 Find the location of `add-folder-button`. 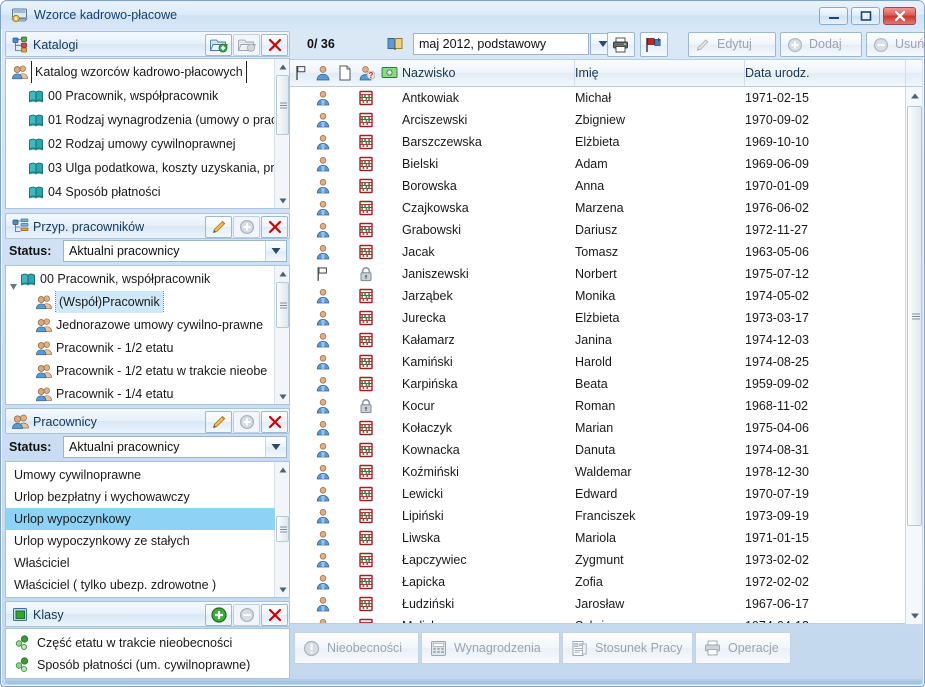

add-folder-button is located at coordinates (218, 45).